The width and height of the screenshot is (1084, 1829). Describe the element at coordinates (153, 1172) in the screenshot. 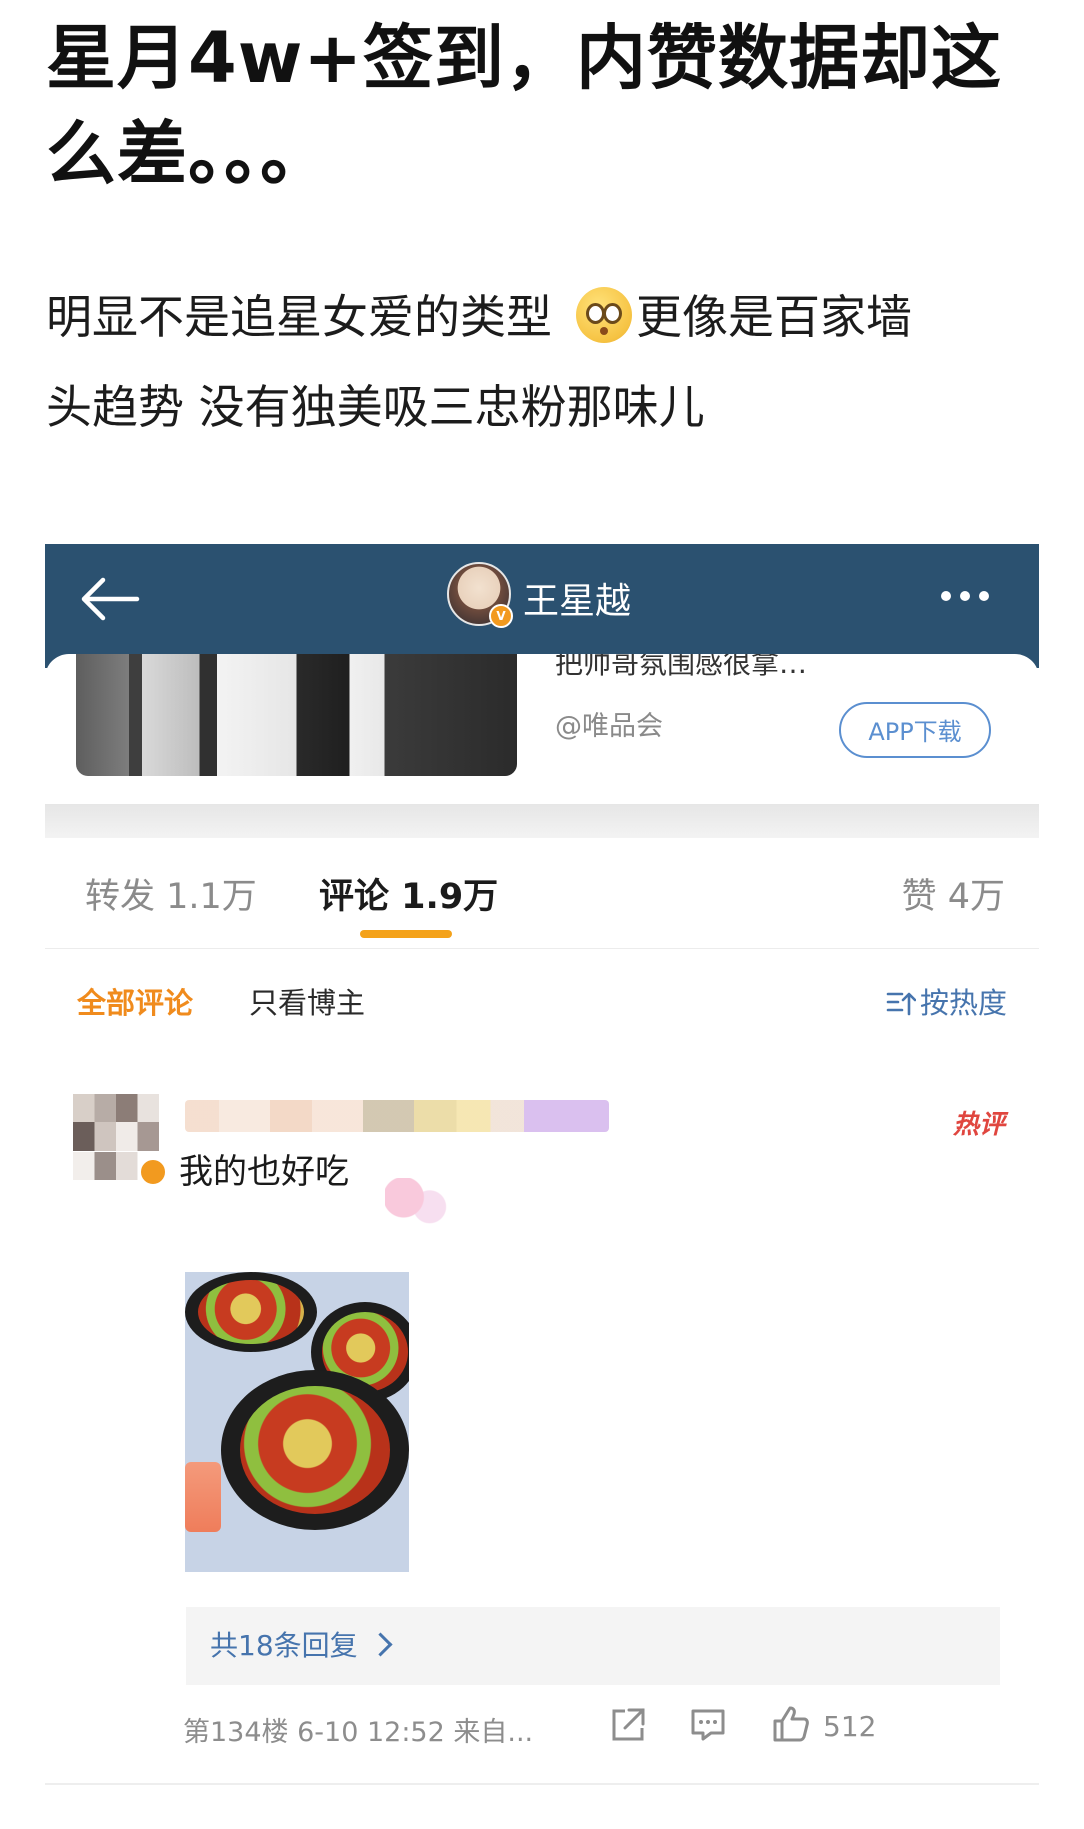

I see `vip-badge-icon` at that location.